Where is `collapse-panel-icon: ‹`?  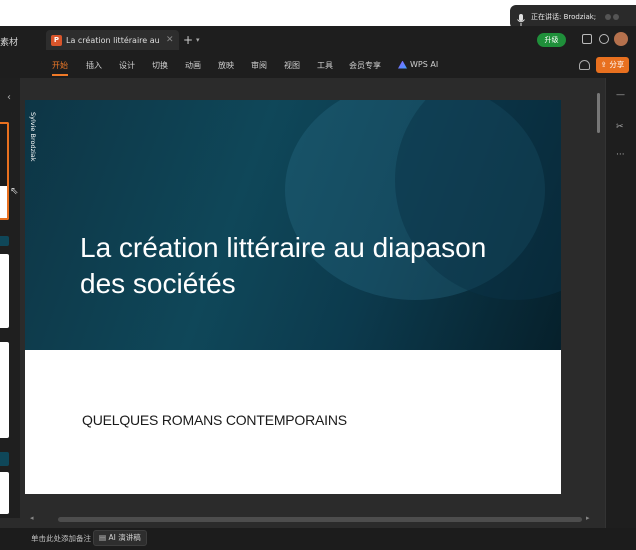 collapse-panel-icon: ‹ is located at coordinates (9, 97).